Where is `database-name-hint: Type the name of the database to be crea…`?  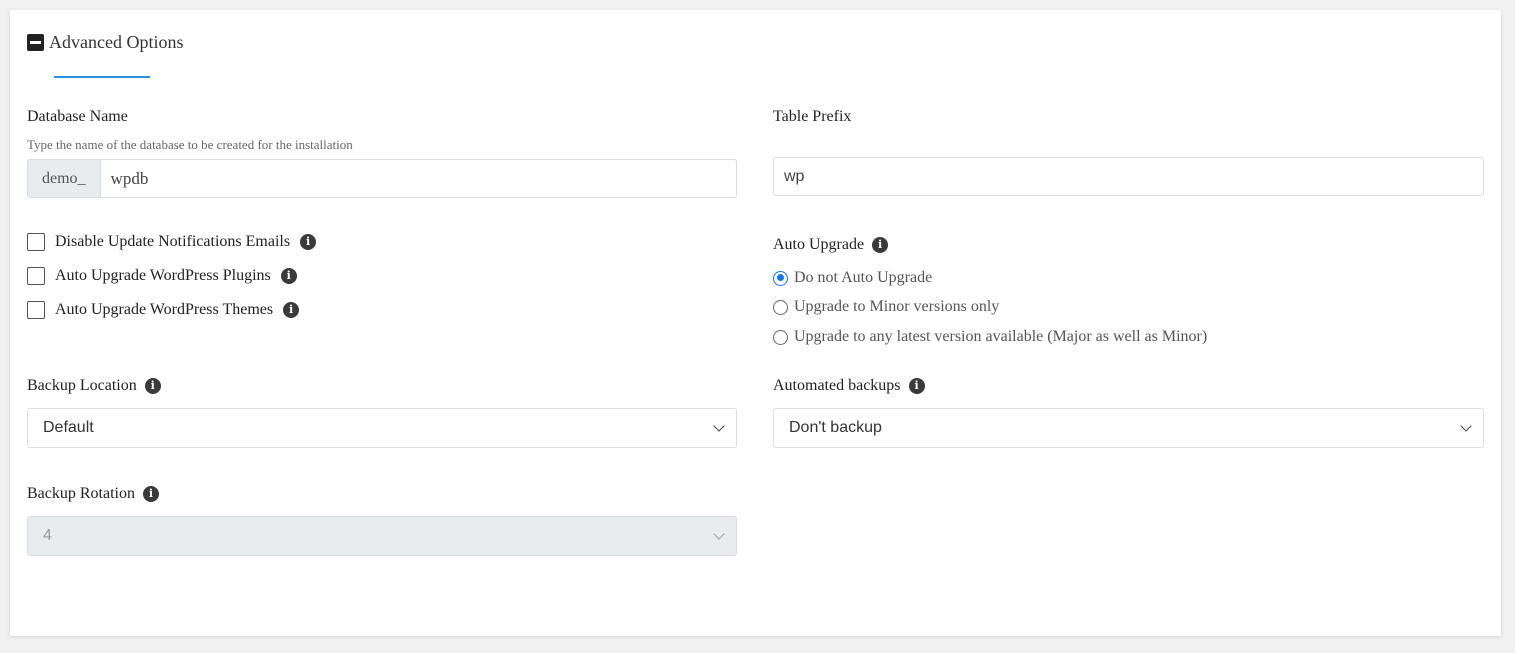 database-name-hint: Type the name of the database to be crea… is located at coordinates (190, 144).